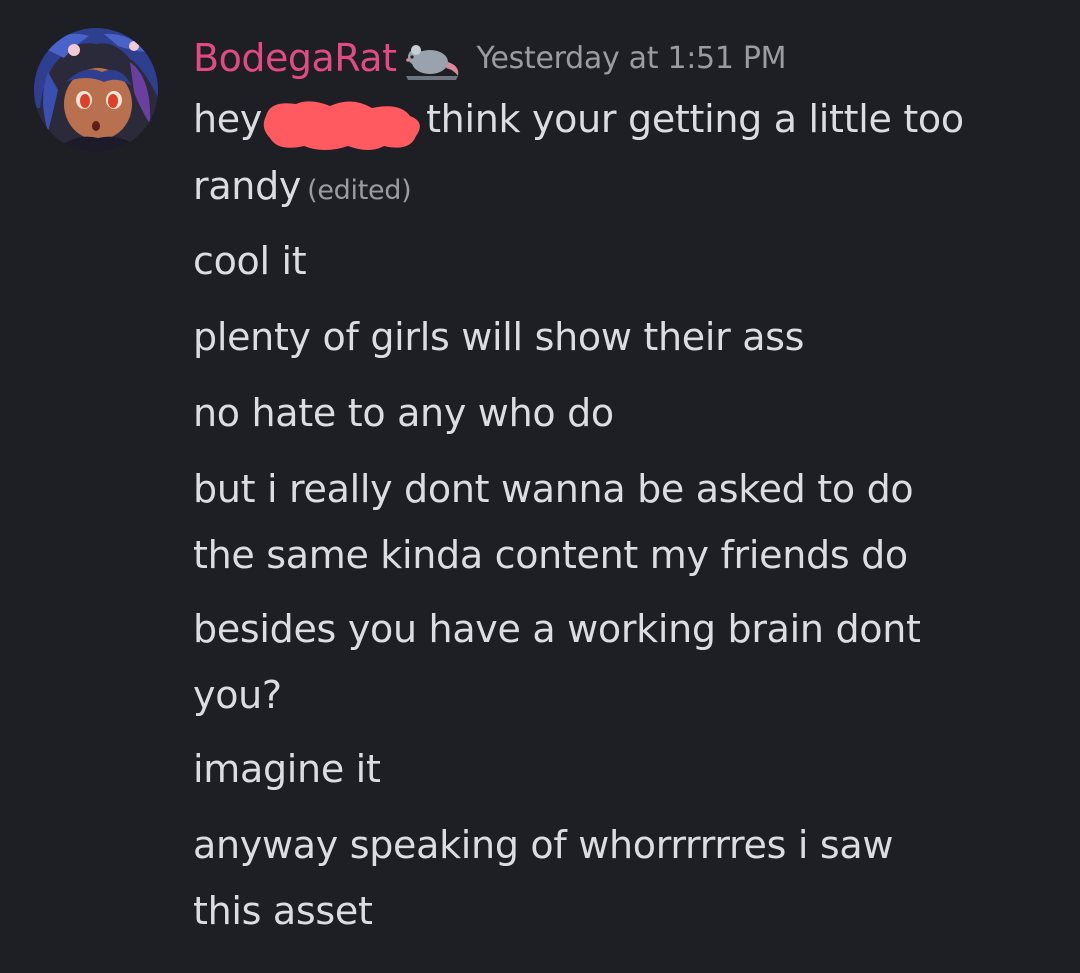  I want to click on message-line: hey think your getting a little too, so click(623, 119).